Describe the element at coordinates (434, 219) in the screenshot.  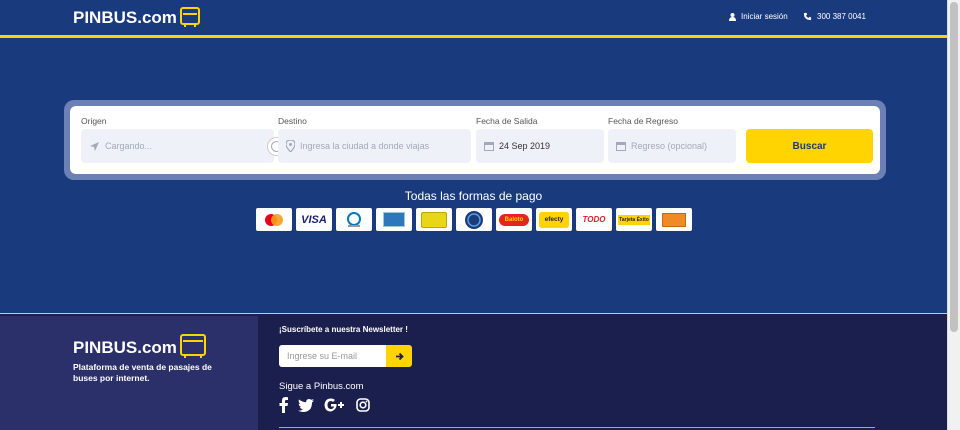
I see `credencial-card-logo` at that location.